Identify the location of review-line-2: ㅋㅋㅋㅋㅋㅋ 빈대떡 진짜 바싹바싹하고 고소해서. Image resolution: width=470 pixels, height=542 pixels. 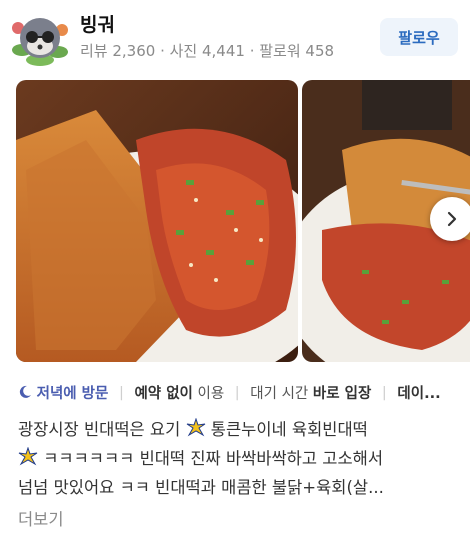
(211, 458).